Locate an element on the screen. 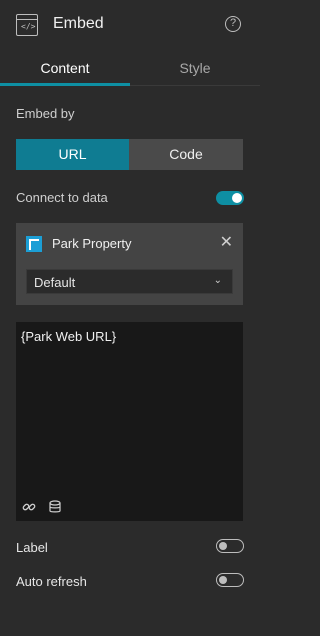 This screenshot has height=636, width=320. tab-style: Style is located at coordinates (195, 68).